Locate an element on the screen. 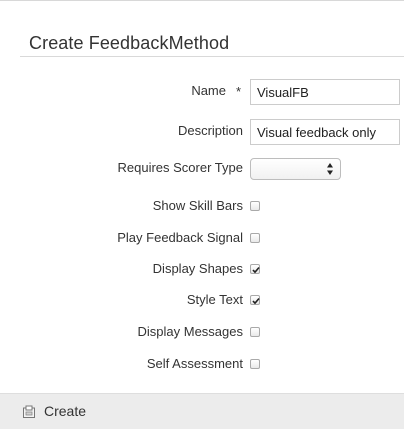  style-text-label: Style Text is located at coordinates (214, 299).